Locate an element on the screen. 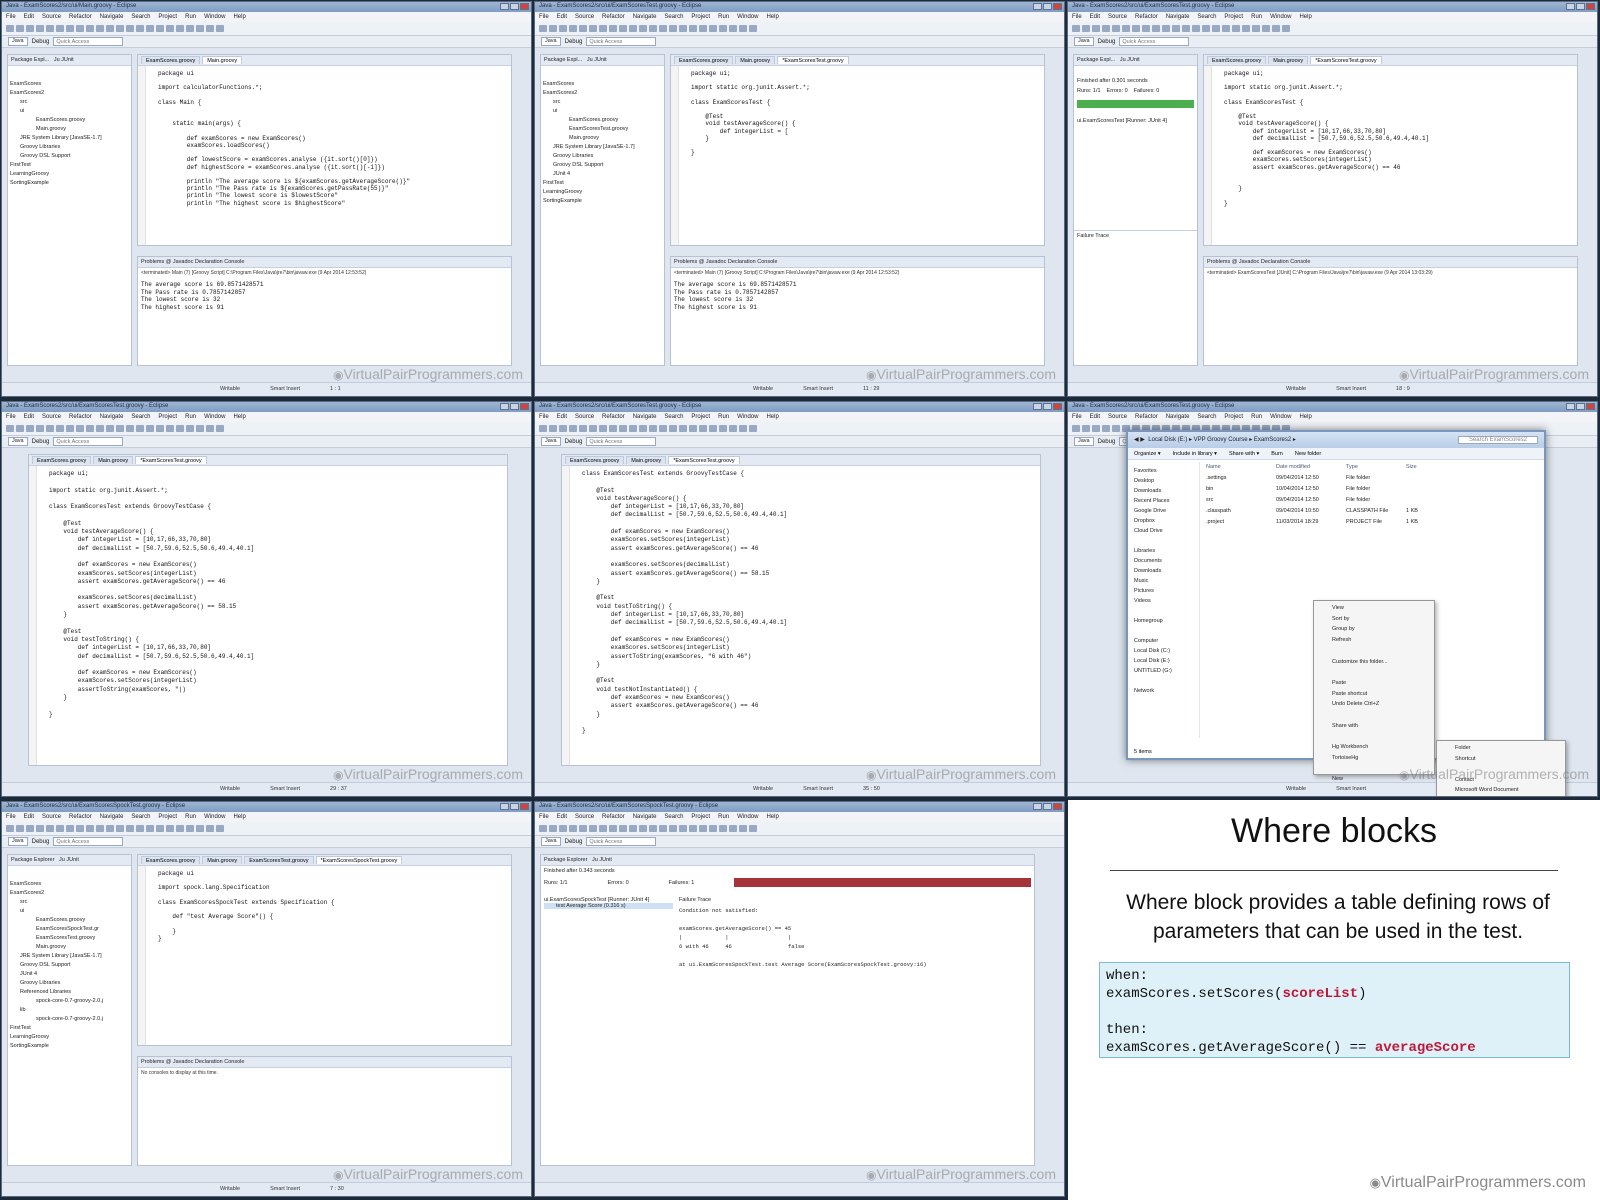 The height and width of the screenshot is (1200, 1600). explorer-nav-item: Local Disk (E:) is located at coordinates (1164, 661).